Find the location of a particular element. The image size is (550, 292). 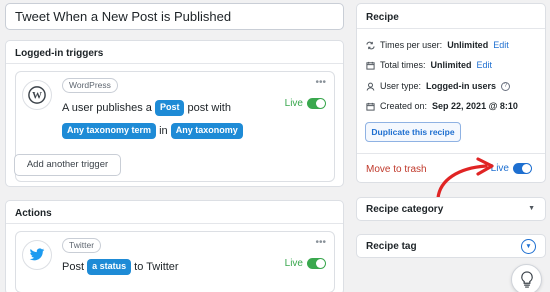

recipe-heading: Recipe is located at coordinates (451, 16).